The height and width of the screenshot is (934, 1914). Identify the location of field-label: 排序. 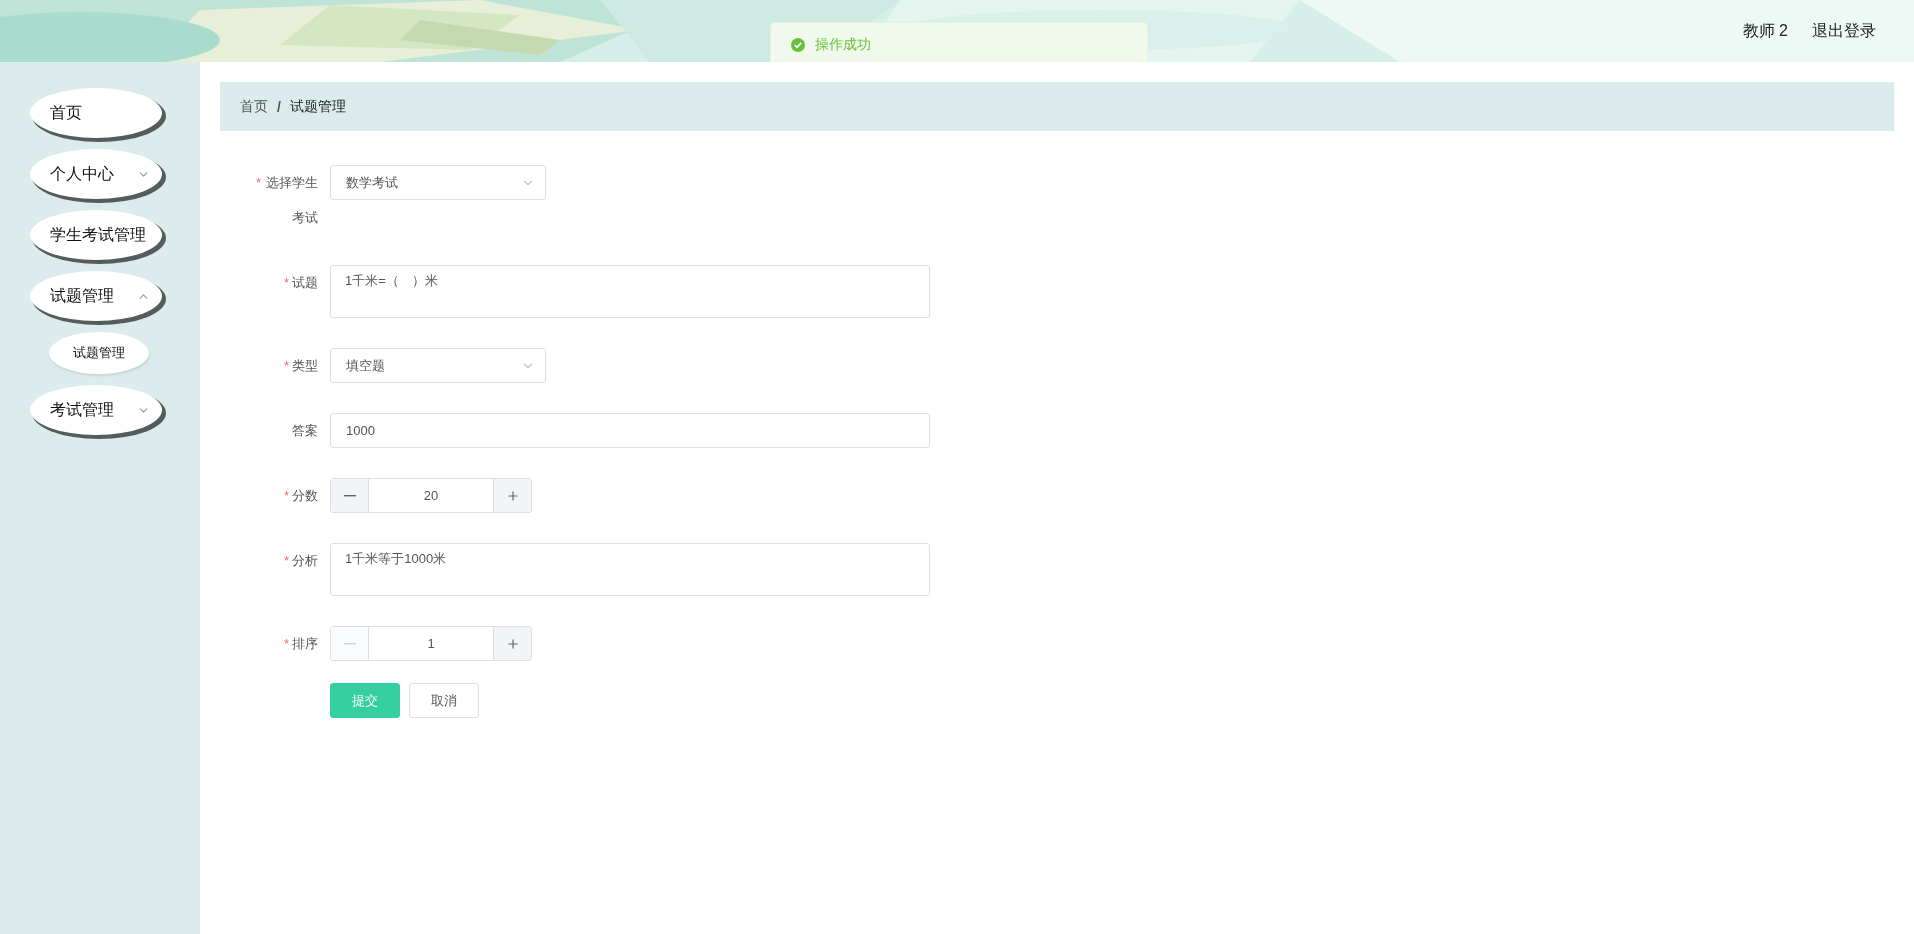
(305, 644).